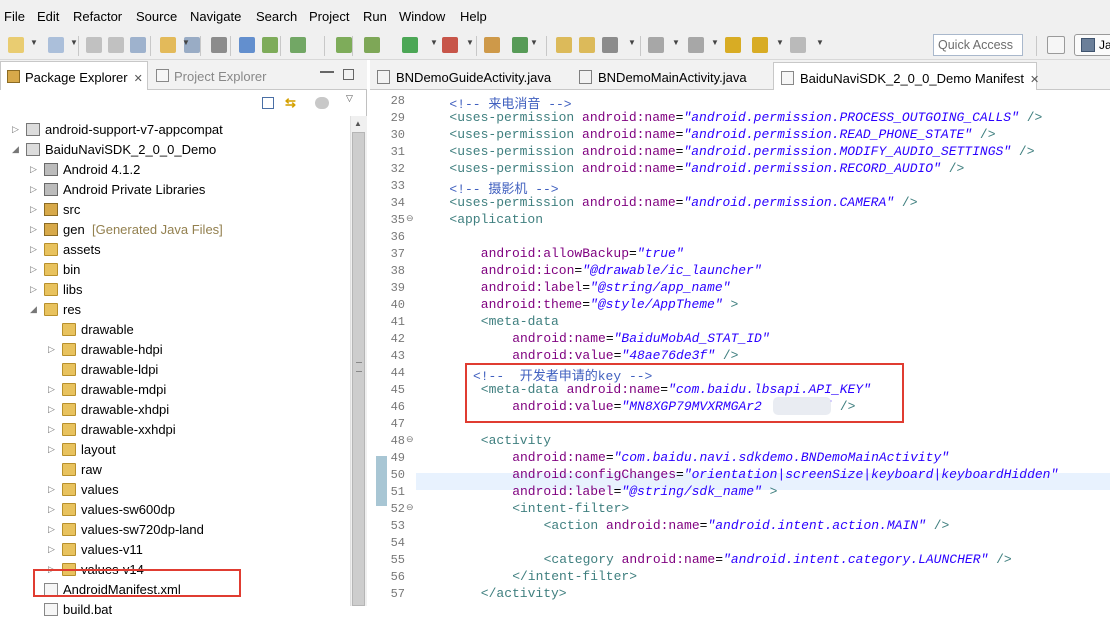 Image resolution: width=1110 pixels, height=620 pixels. I want to click on sdk-manager-icon, so click(247, 45).